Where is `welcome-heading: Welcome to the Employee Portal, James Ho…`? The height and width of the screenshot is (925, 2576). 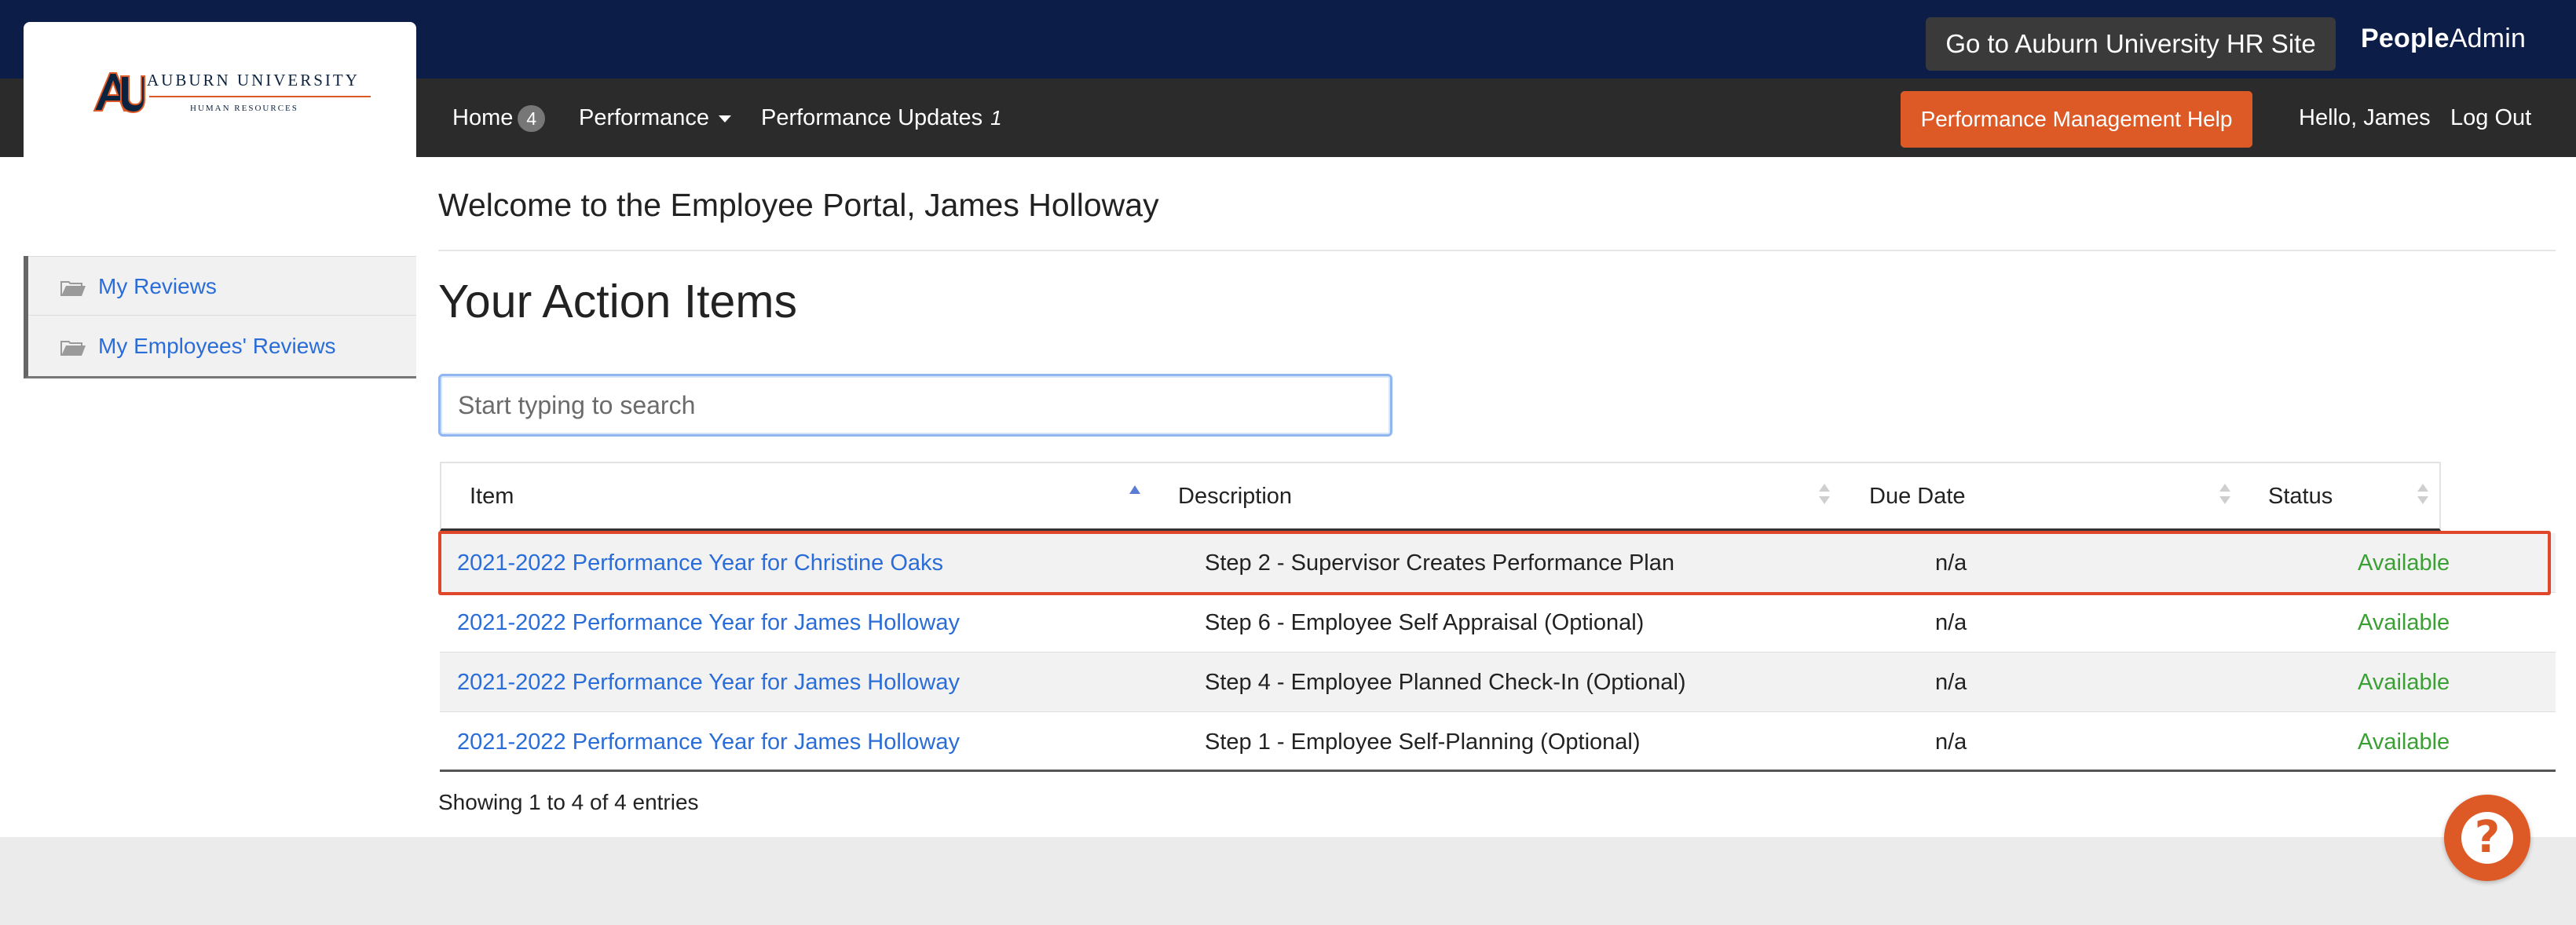
welcome-heading: Welcome to the Employee Portal, James Ho… is located at coordinates (798, 205).